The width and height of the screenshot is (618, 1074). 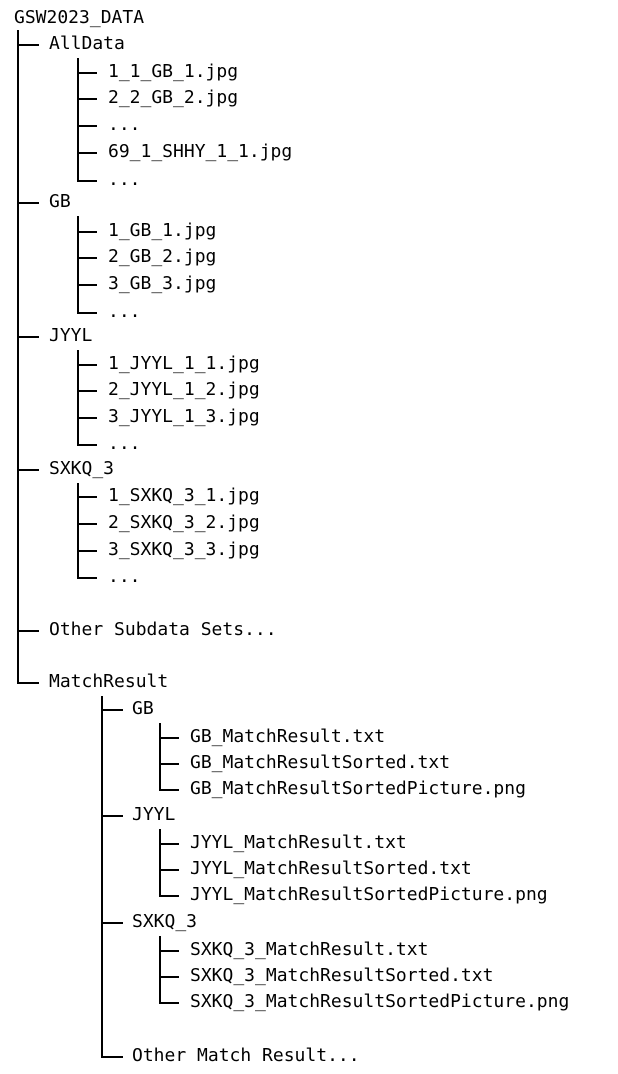 What do you see at coordinates (173, 97) in the screenshot?
I see `file-item: 2_2_GB_2.jpg` at bounding box center [173, 97].